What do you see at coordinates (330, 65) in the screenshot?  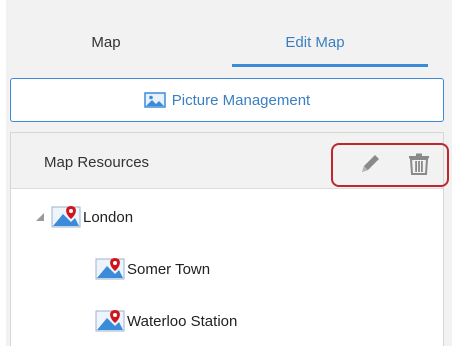 I see `active-tab-indicator` at bounding box center [330, 65].